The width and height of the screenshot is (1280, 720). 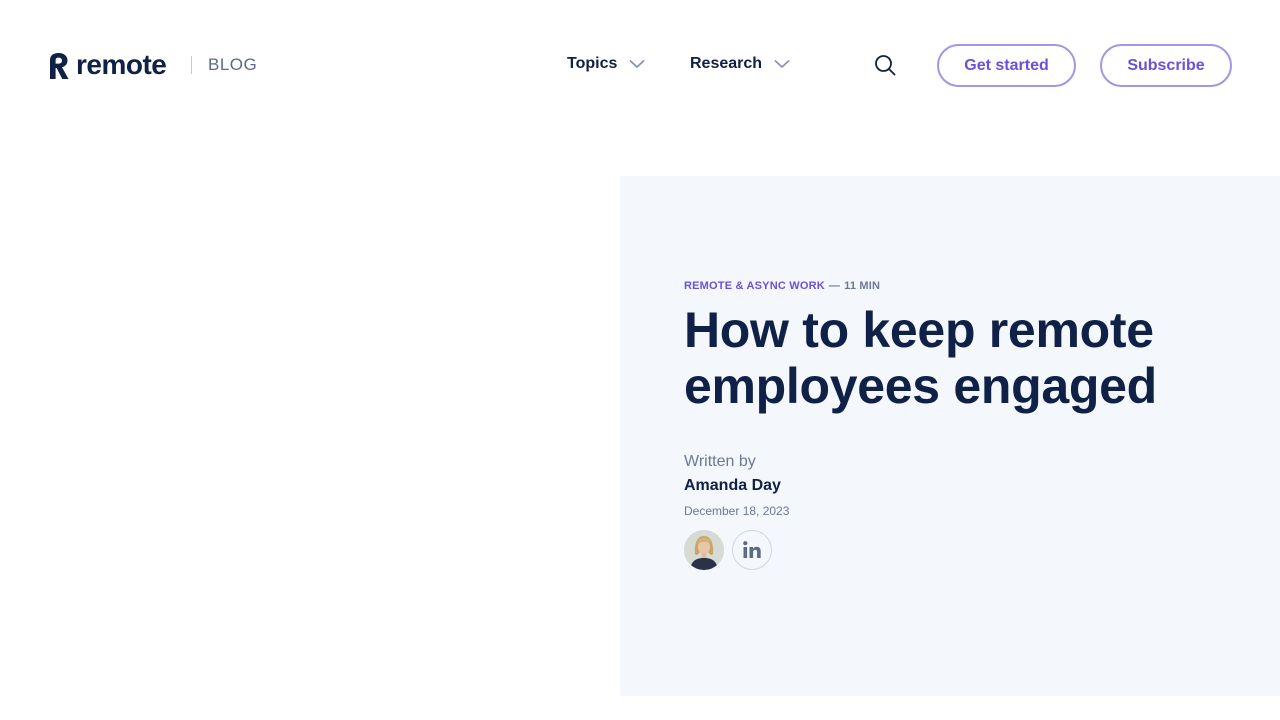 What do you see at coordinates (59, 65) in the screenshot?
I see `remote-logo-icon` at bounding box center [59, 65].